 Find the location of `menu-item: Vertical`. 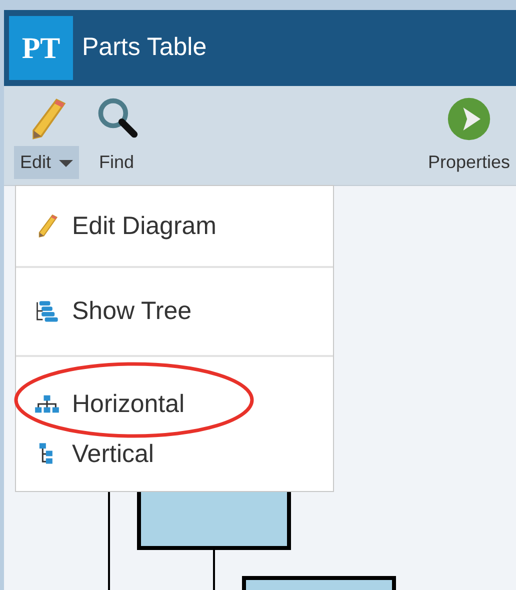

menu-item: Vertical is located at coordinates (113, 454).